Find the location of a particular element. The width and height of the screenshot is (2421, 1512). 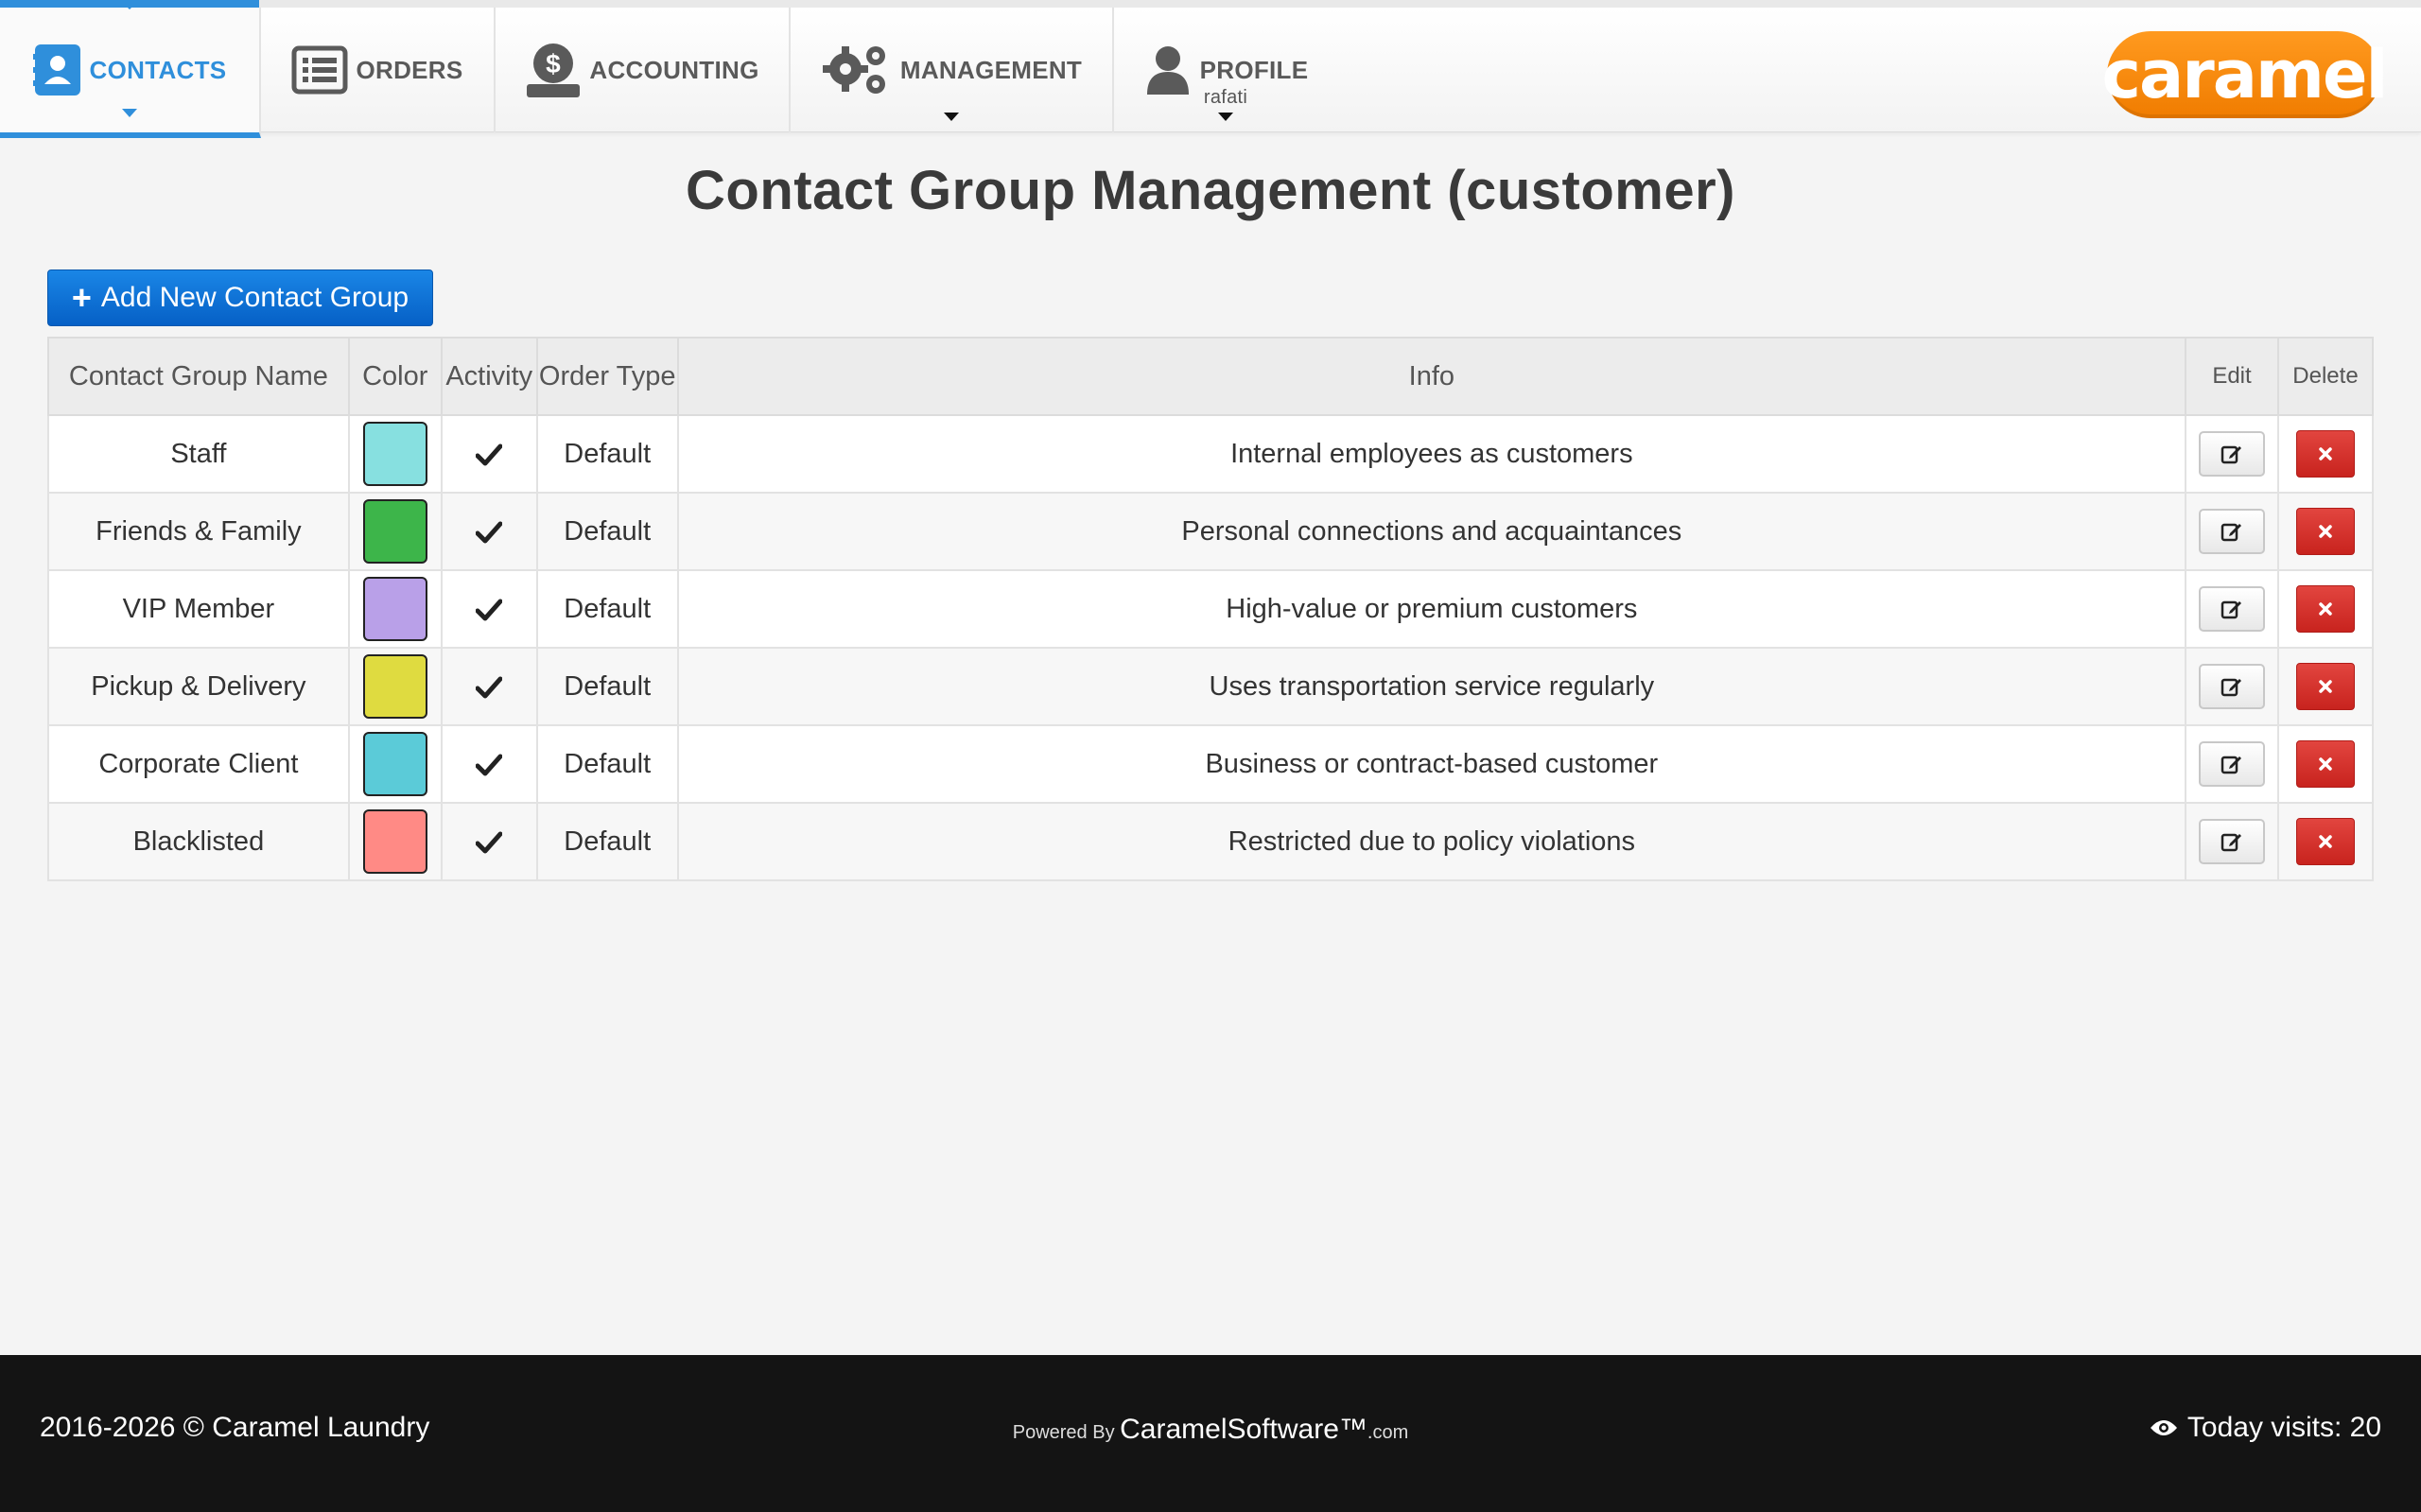

header-name: Contact Group Name is located at coordinates (198, 376).